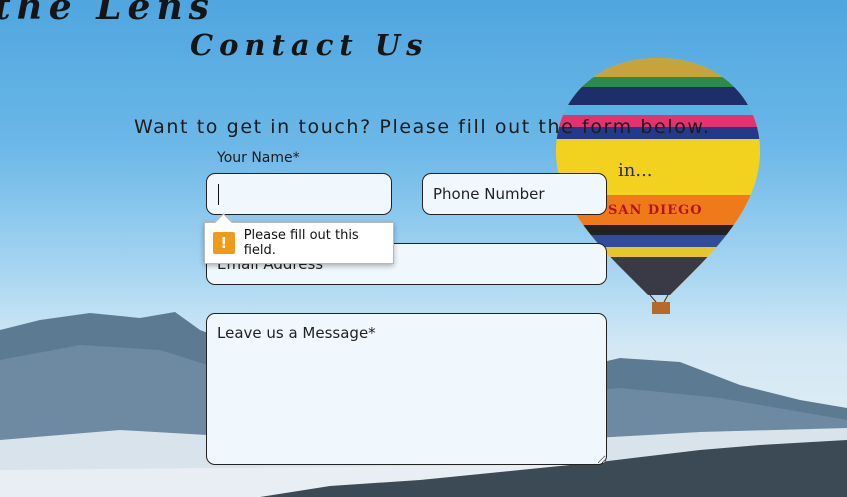  Describe the element at coordinates (406, 389) in the screenshot. I see `message-textarea` at that location.